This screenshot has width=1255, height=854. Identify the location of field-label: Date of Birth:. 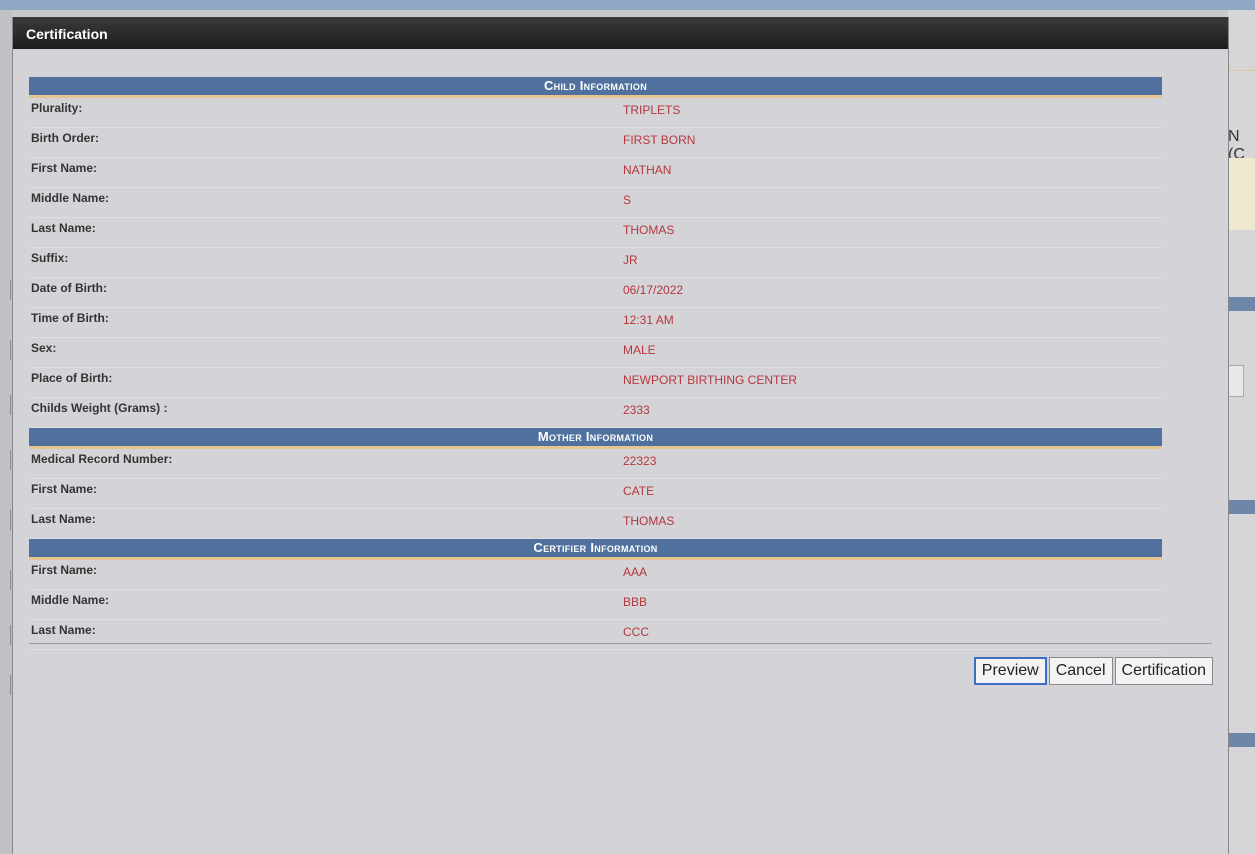
(69, 288).